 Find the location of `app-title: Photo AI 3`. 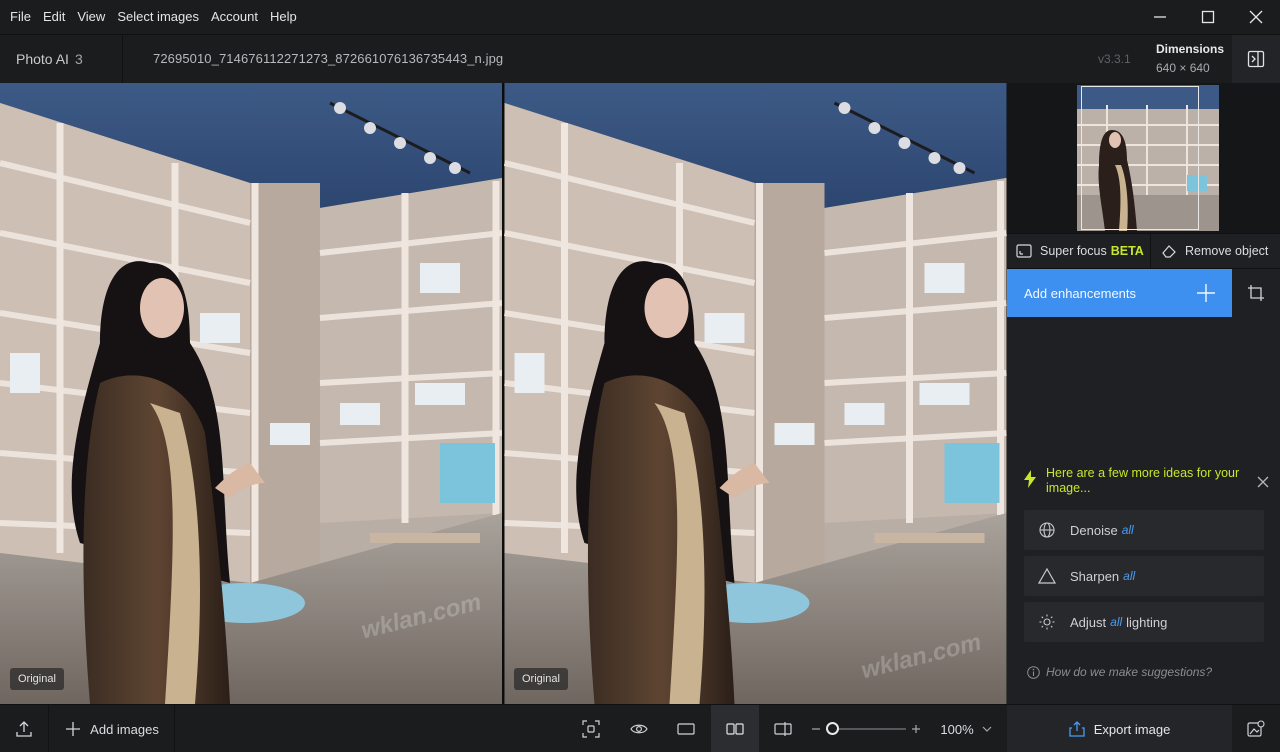

app-title: Photo AI 3 is located at coordinates (49, 59).